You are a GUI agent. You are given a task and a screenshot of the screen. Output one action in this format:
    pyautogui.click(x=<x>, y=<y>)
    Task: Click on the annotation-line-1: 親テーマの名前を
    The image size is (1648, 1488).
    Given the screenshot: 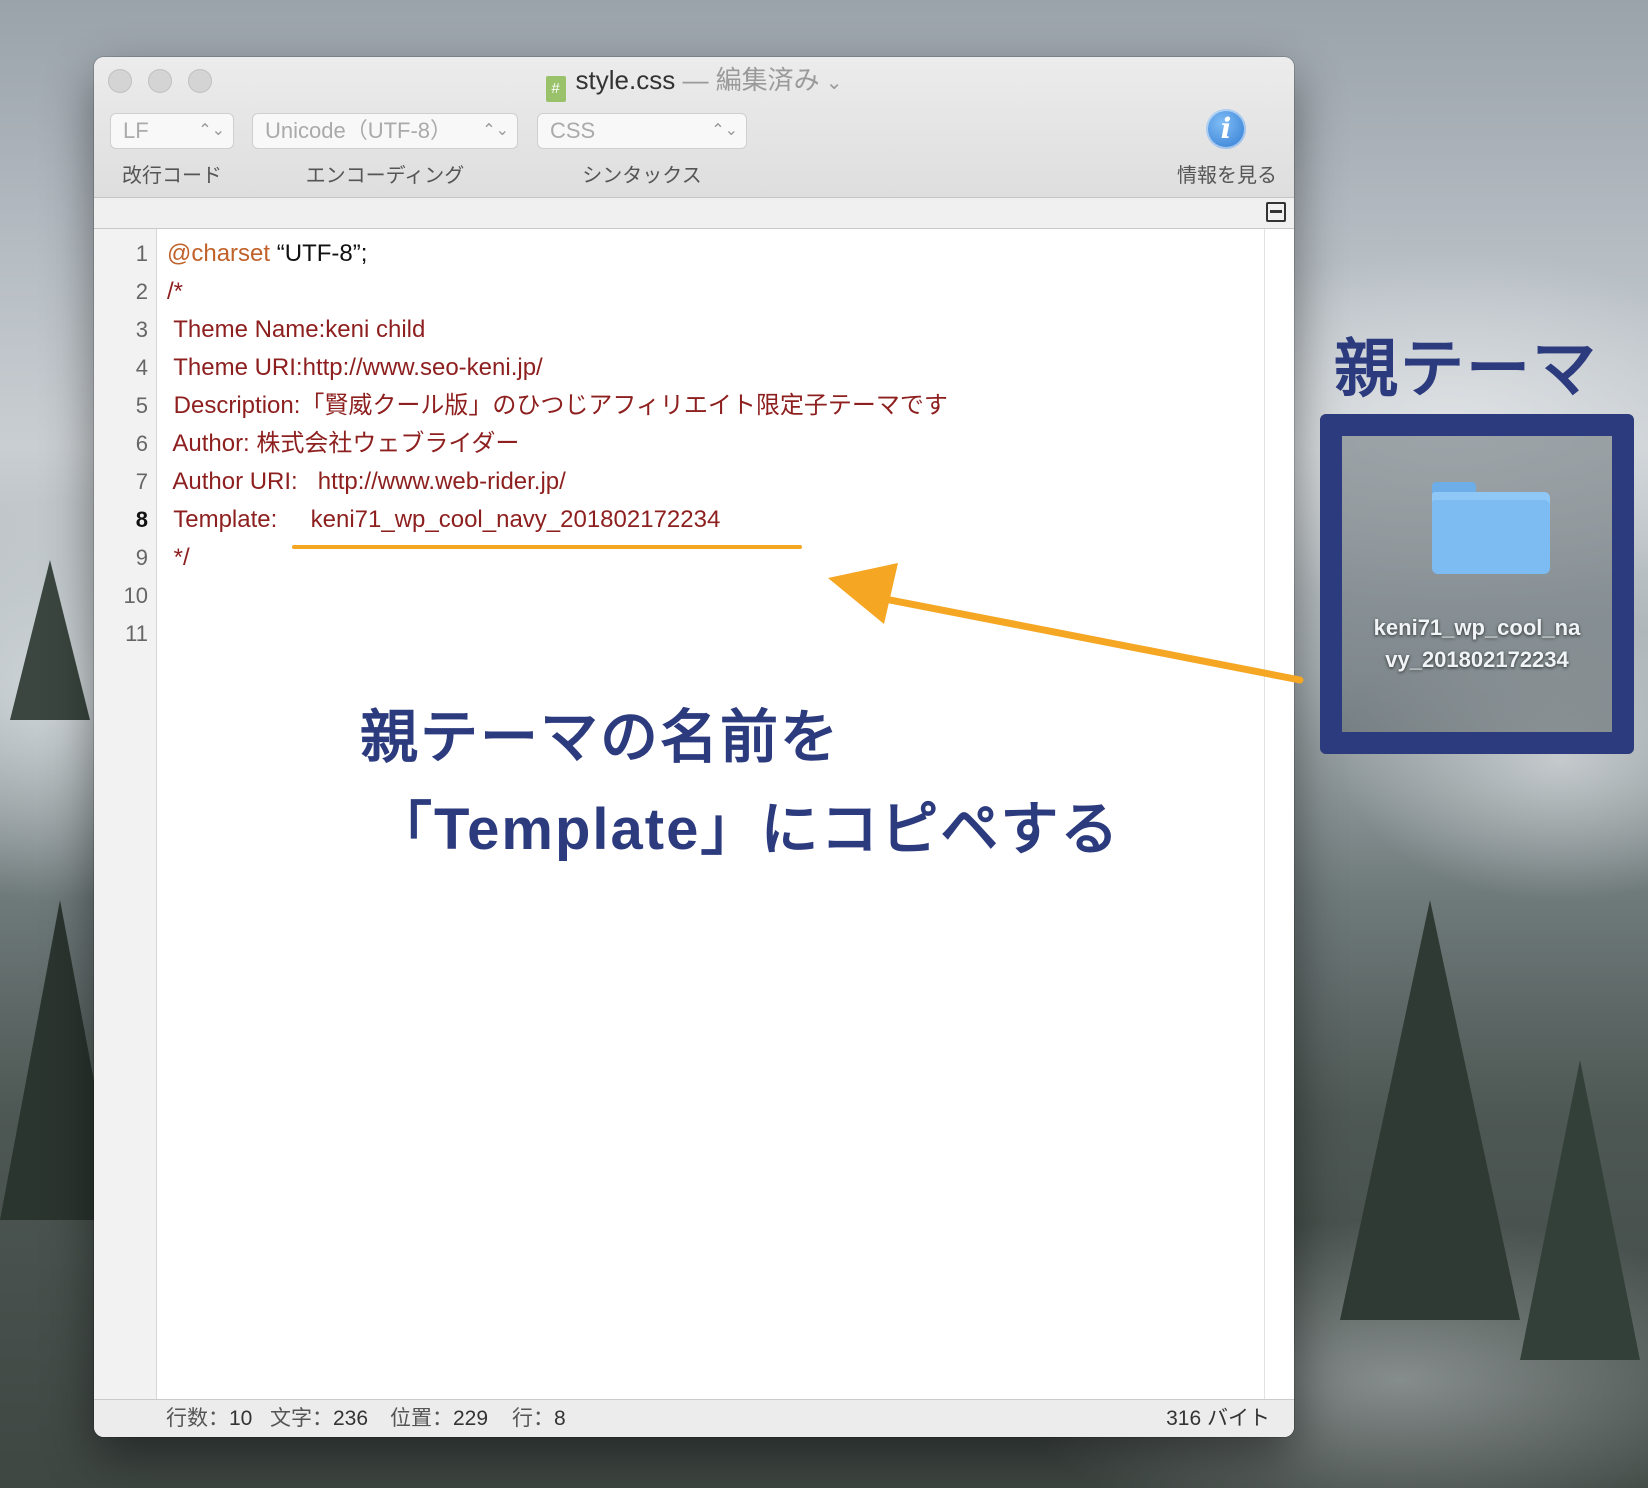 What is the action you would take?
    pyautogui.click(x=600, y=737)
    